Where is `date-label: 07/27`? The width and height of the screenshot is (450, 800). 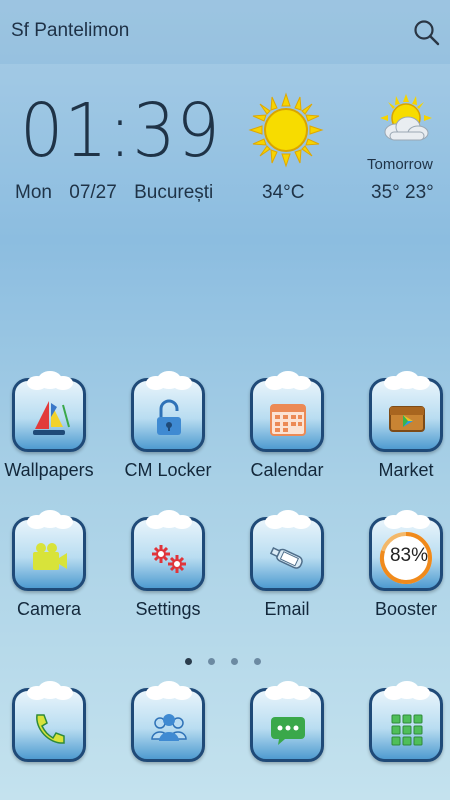
date-label: 07/27 is located at coordinates (93, 192).